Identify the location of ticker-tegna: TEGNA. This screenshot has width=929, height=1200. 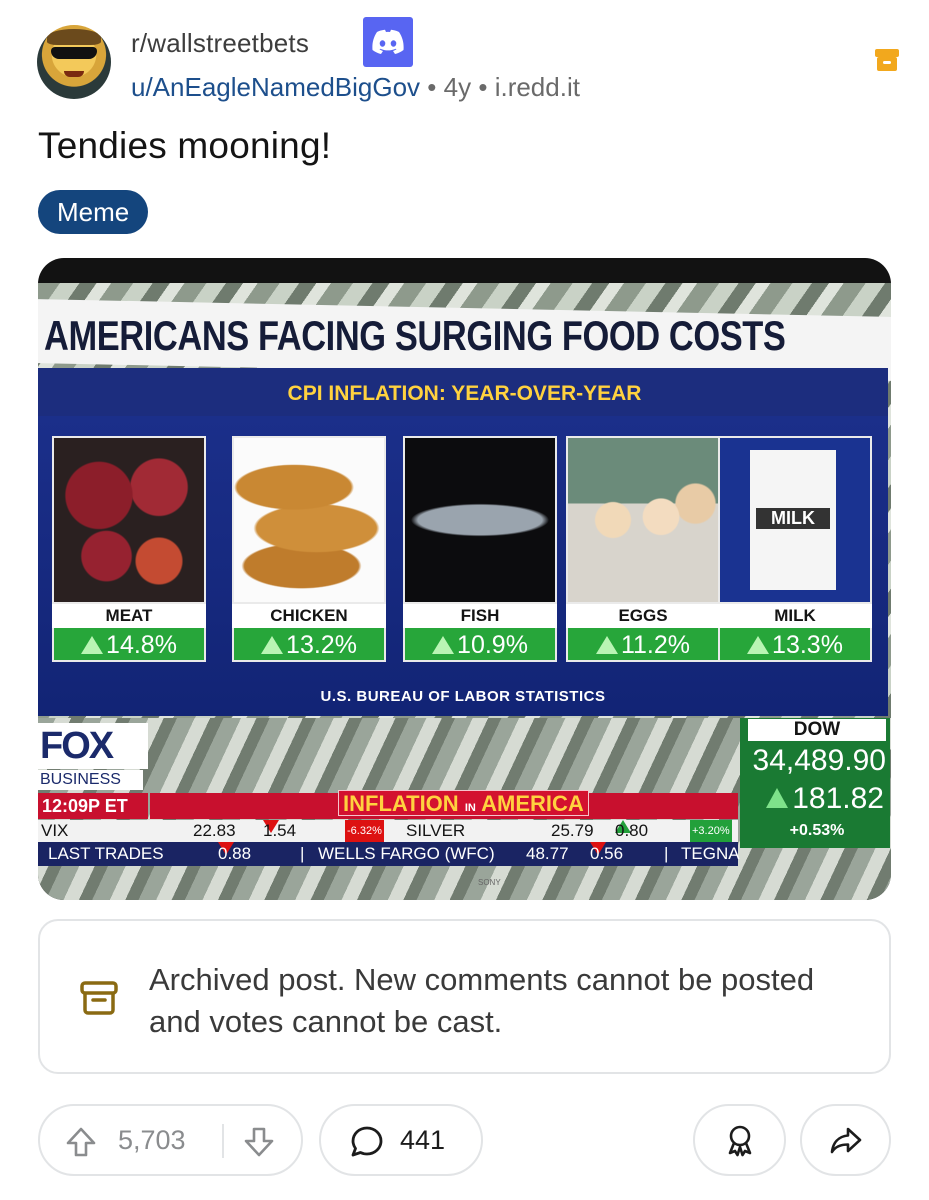
(710, 853).